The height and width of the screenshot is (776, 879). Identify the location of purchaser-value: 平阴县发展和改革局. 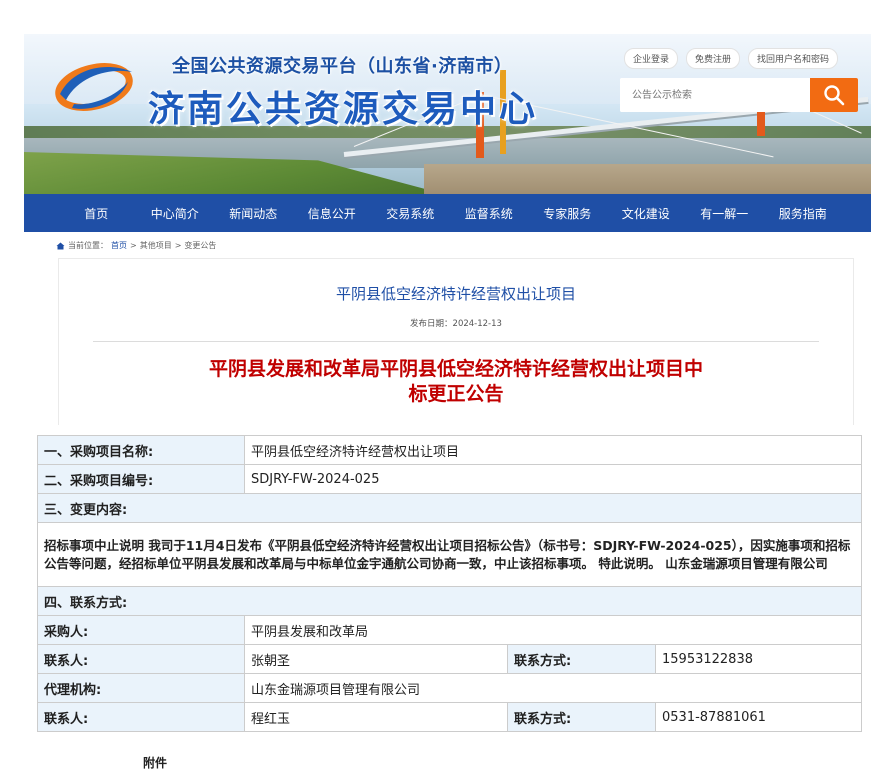
(553, 630).